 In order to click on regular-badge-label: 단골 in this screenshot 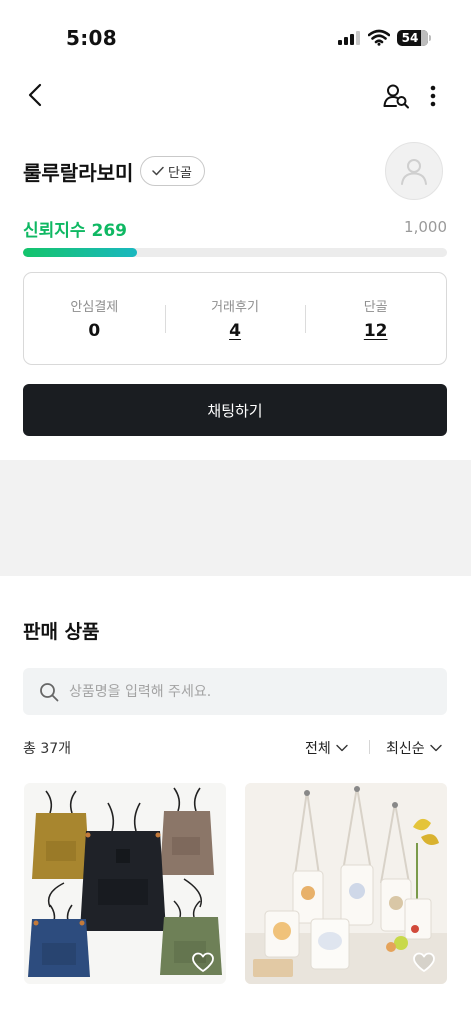, I will do `click(180, 173)`.